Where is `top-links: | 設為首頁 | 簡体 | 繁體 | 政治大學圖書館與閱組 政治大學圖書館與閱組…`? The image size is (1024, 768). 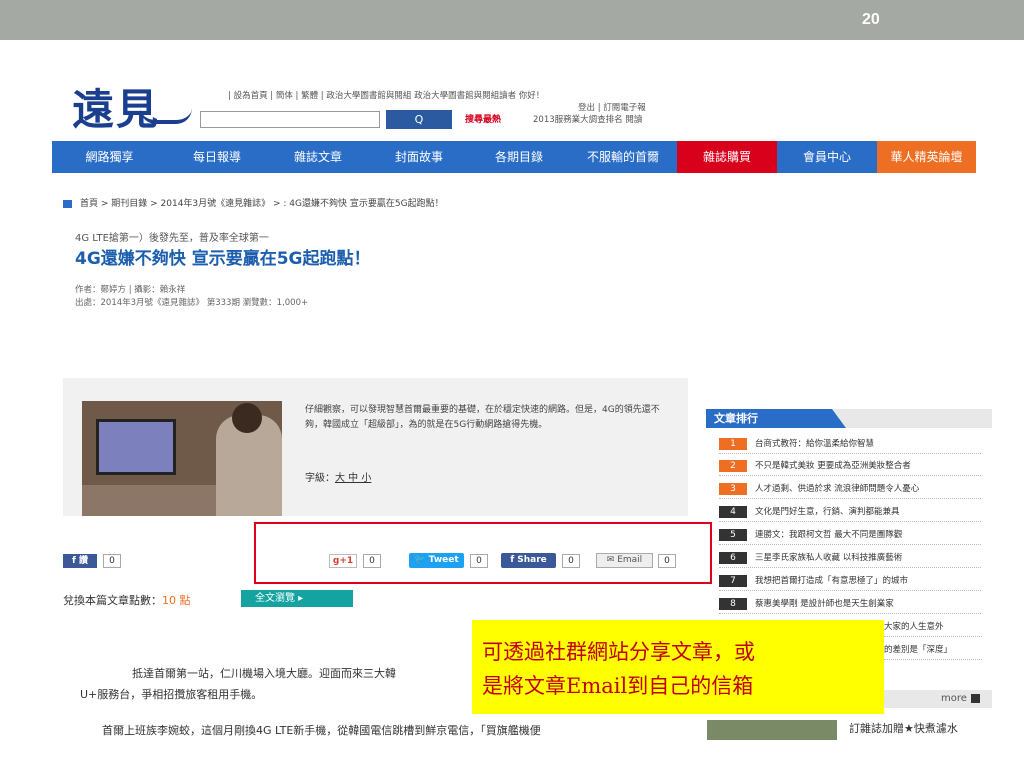 top-links: | 設為首頁 | 簡体 | 繁體 | 政治大學圖書館與閱組 政治大學圖書館與閱組… is located at coordinates (386, 95).